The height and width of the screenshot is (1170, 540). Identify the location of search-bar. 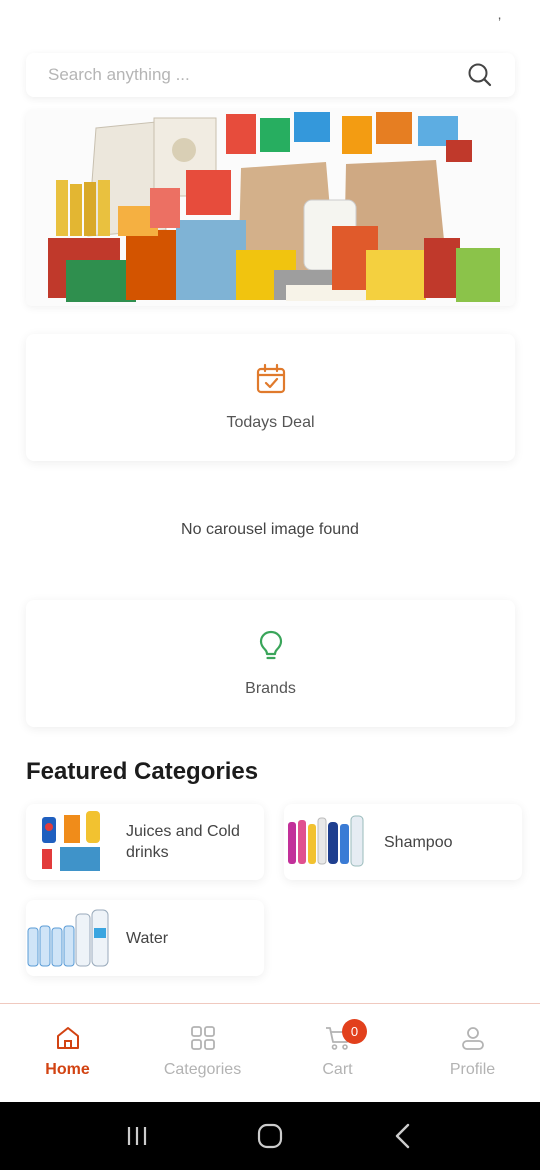
(270, 75).